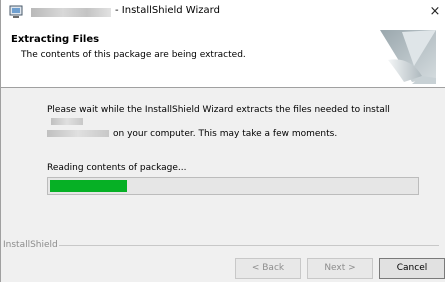  What do you see at coordinates (249, 245) in the screenshot?
I see `footer-divider` at bounding box center [249, 245].